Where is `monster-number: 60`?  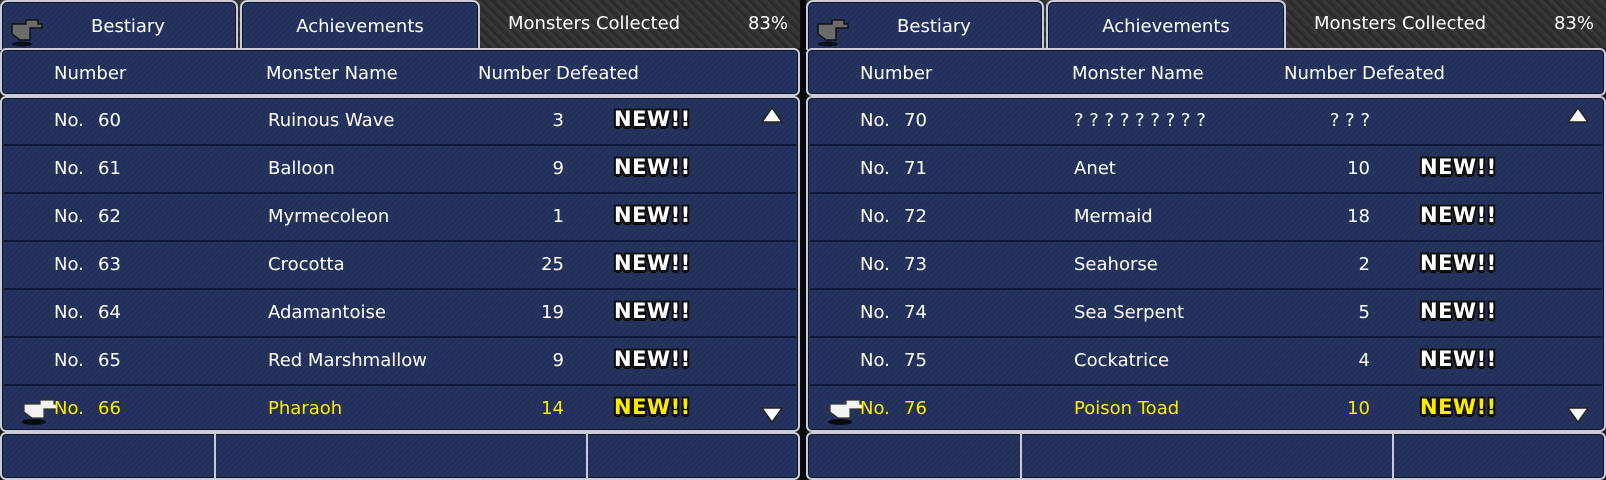
monster-number: 60 is located at coordinates (109, 120).